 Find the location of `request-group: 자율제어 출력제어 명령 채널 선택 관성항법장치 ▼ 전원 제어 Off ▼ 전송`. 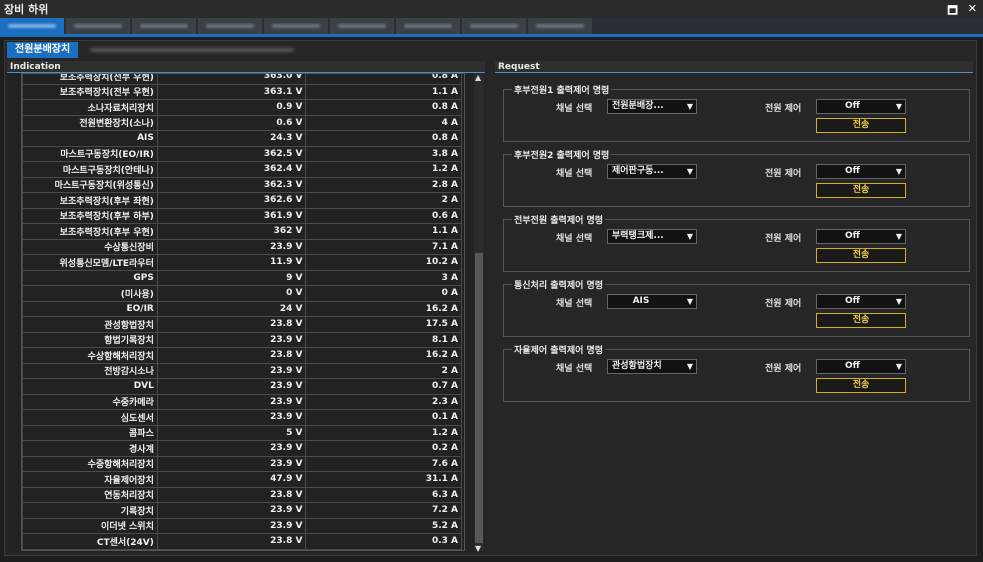

request-group: 자율제어 출력제어 명령 채널 선택 관성항법장치 ▼ 전원 제어 Off ▼ 전송 is located at coordinates (736, 372).